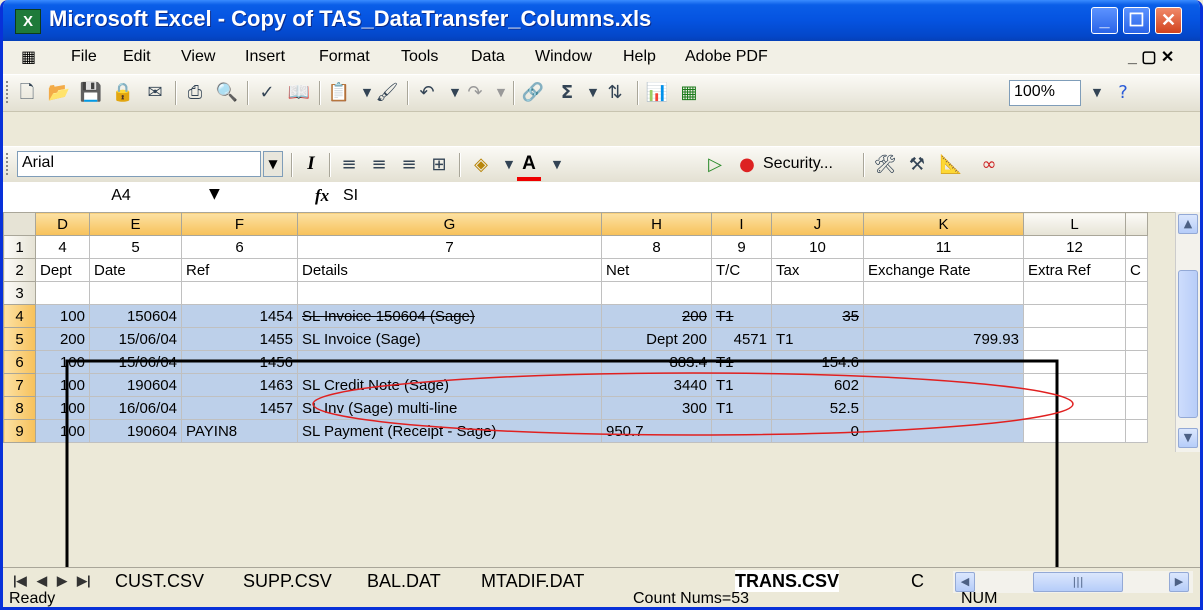  I want to click on cell: 1457, so click(239, 408).